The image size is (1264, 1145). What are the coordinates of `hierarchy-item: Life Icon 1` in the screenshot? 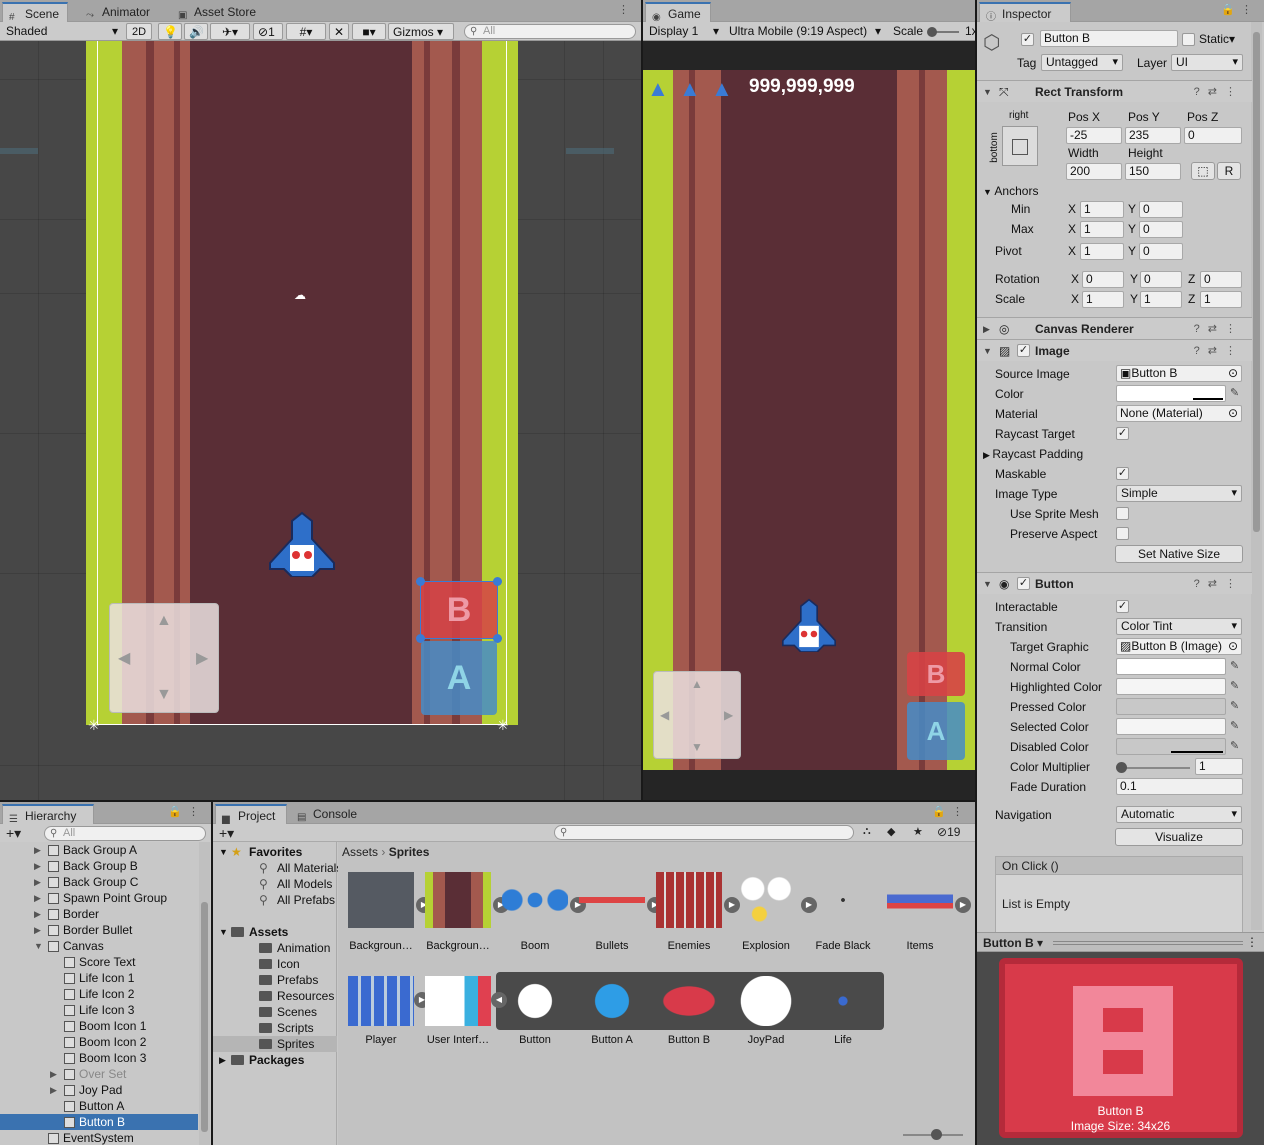 It's located at (99, 978).